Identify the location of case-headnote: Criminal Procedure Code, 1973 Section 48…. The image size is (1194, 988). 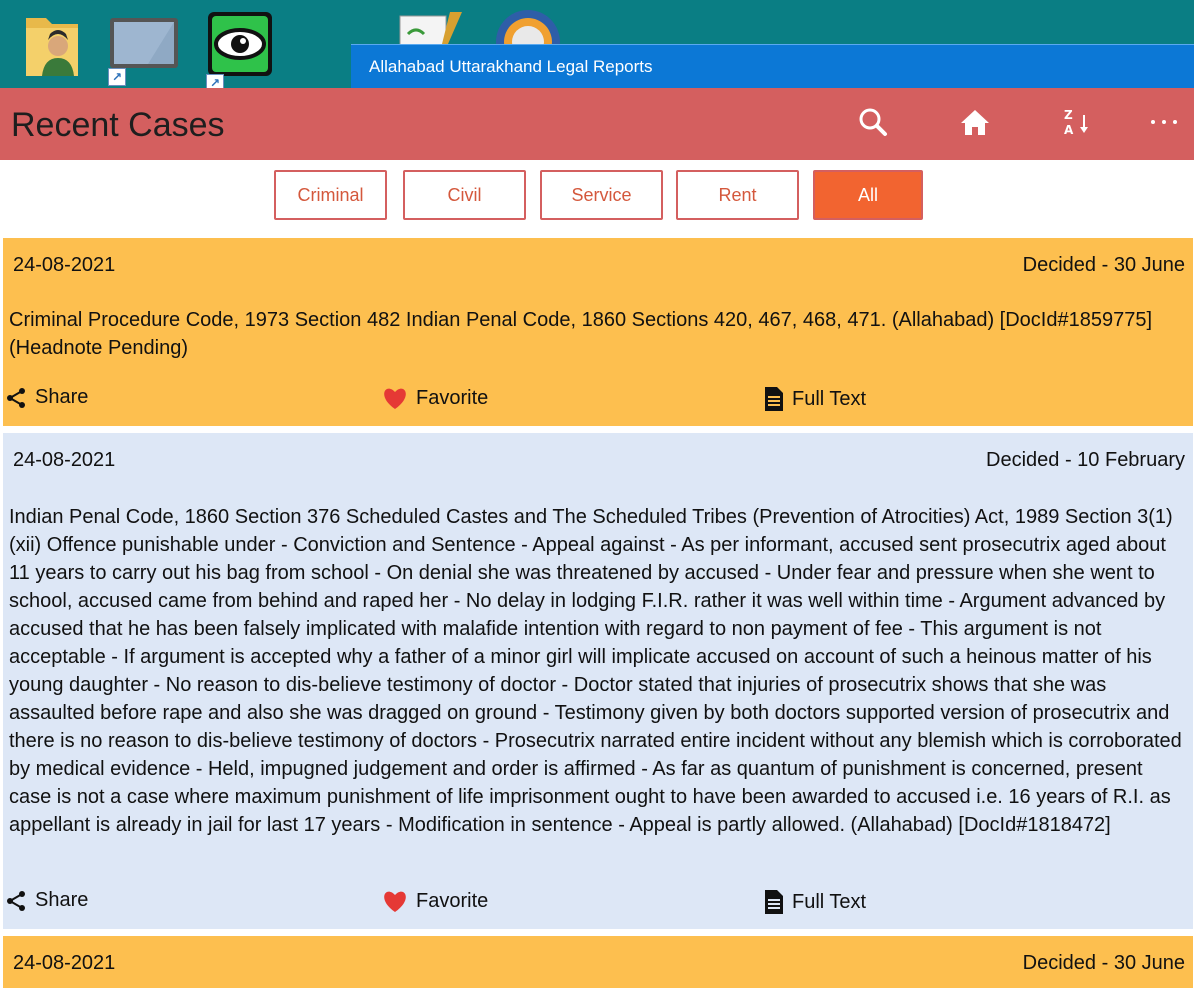
(581, 334).